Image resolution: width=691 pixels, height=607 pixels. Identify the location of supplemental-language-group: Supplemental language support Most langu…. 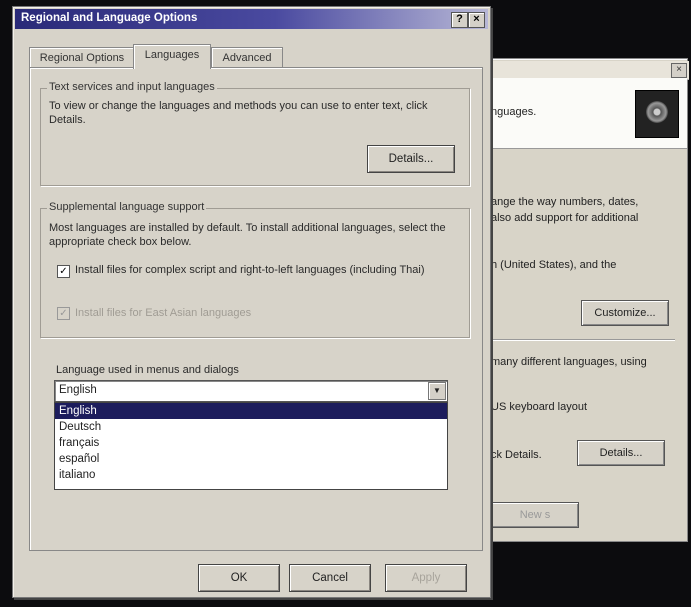
(255, 269).